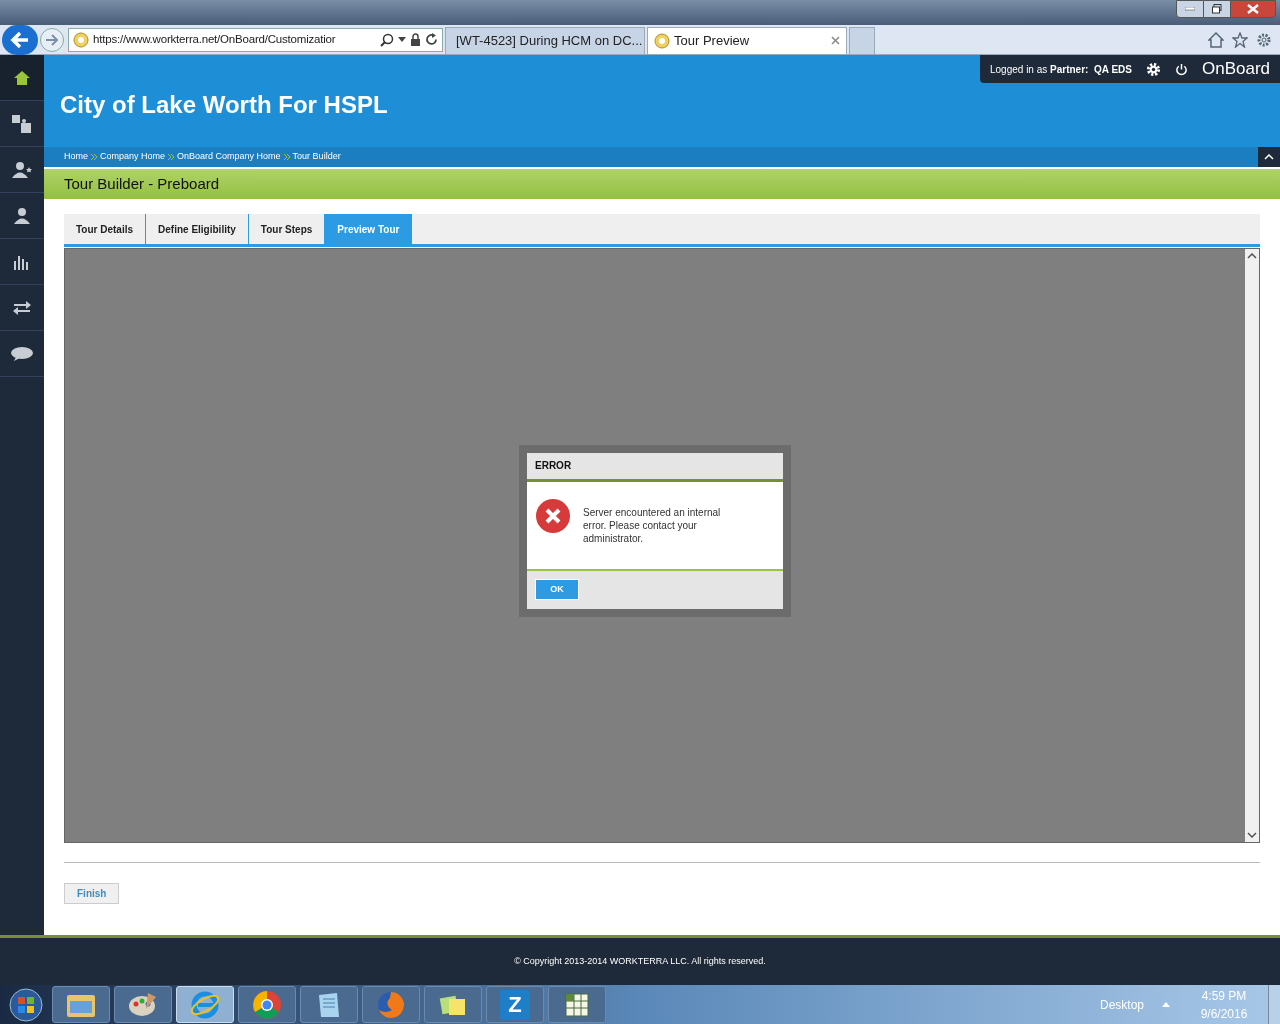 The image size is (1280, 1024). I want to click on minimize-button, so click(1190, 9).